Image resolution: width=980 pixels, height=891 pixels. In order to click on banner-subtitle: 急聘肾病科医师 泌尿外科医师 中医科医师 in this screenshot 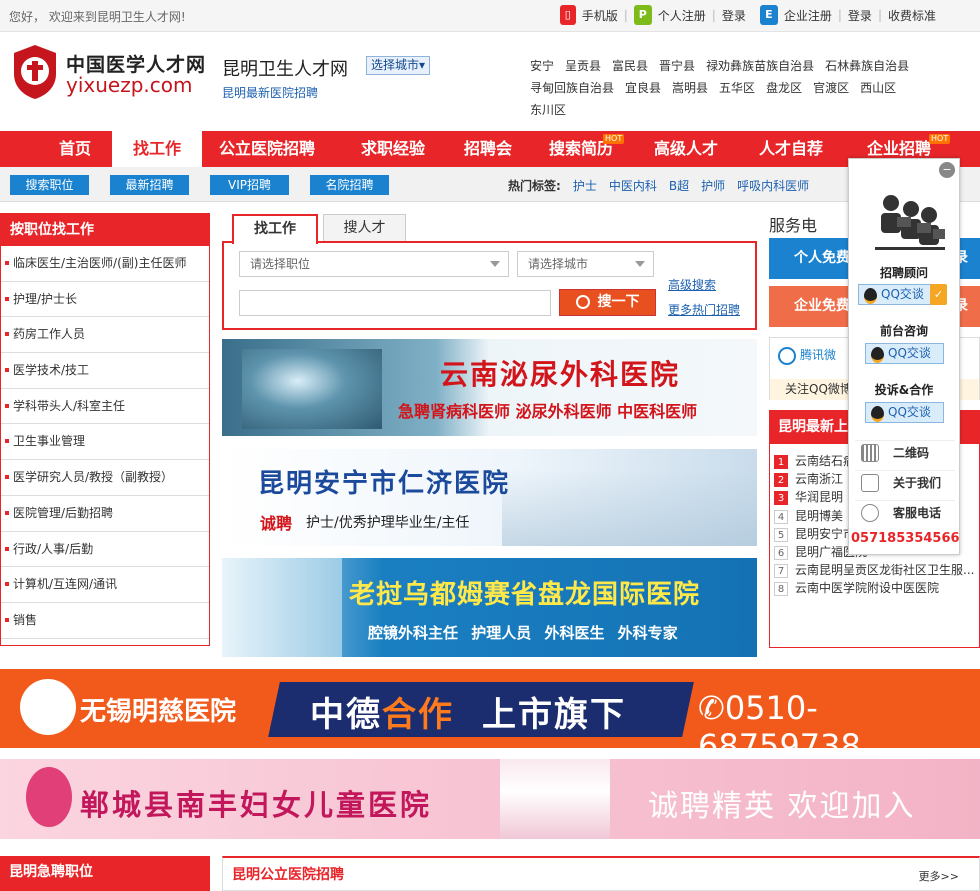, I will do `click(548, 411)`.